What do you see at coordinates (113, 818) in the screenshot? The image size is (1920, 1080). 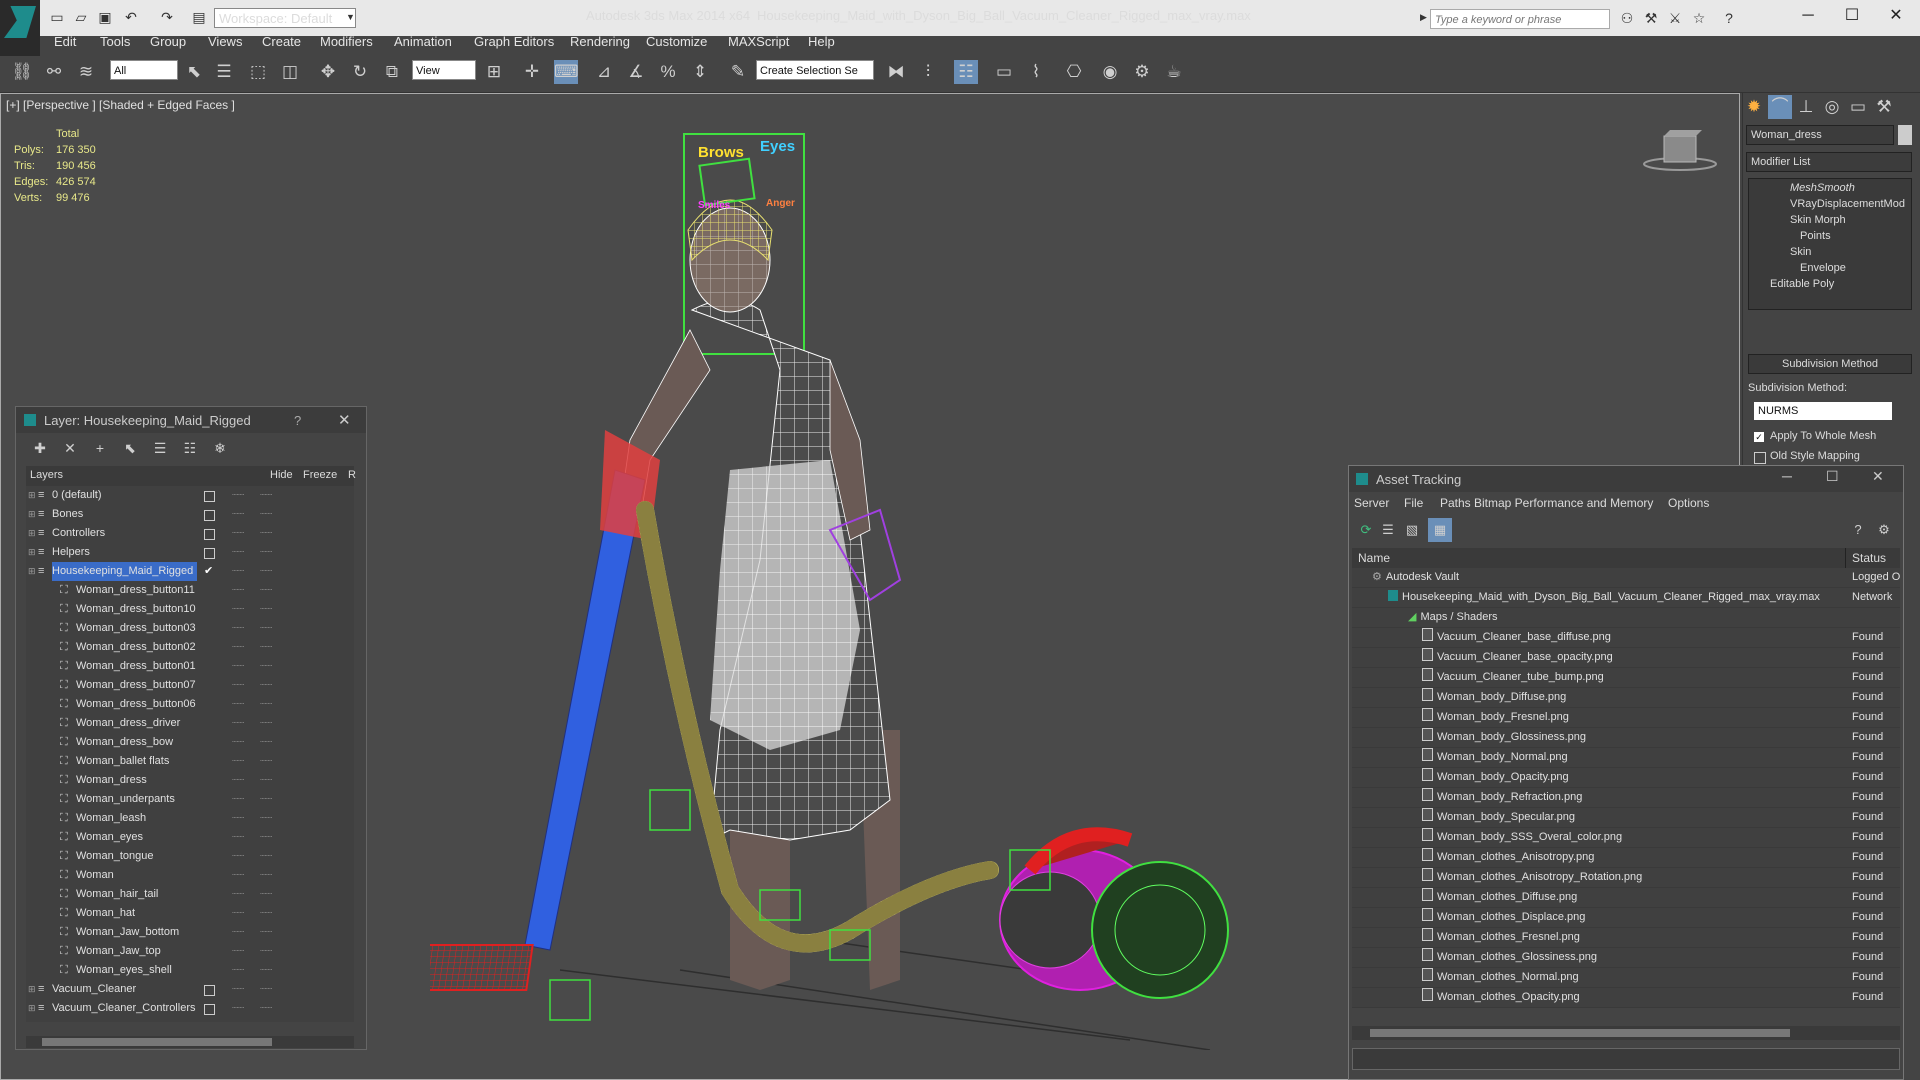 I see `layer-name: Woman_leash` at bounding box center [113, 818].